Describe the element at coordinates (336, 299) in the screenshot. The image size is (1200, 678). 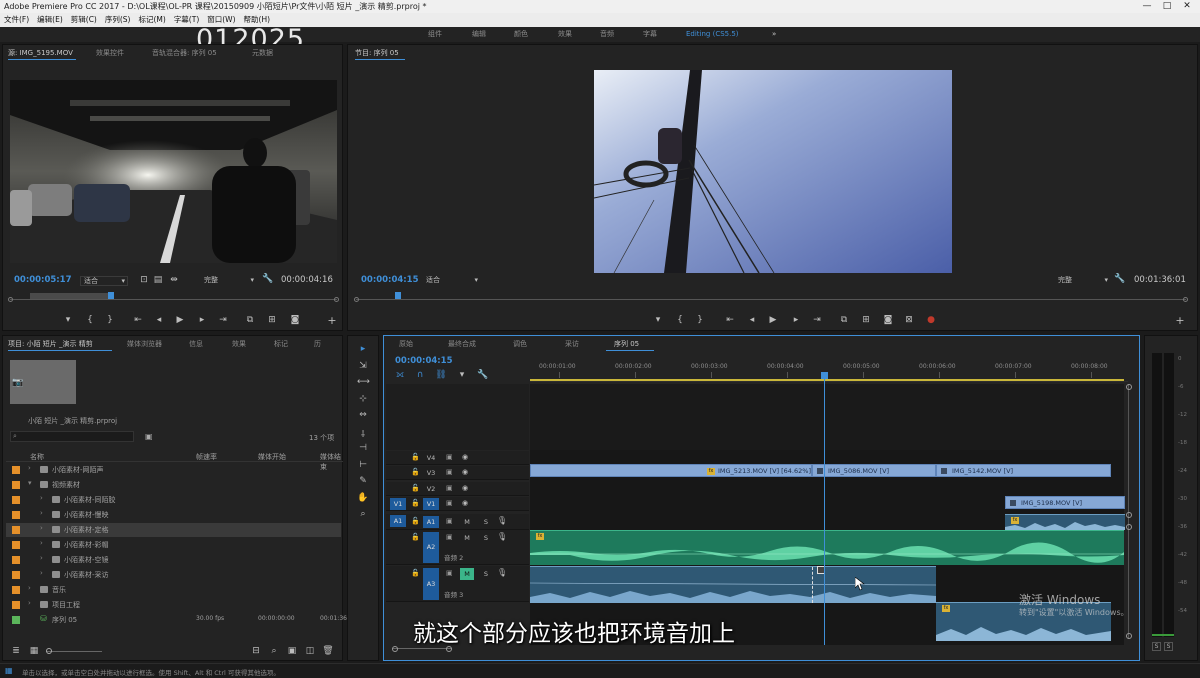
I see `zoom-handle-right` at that location.